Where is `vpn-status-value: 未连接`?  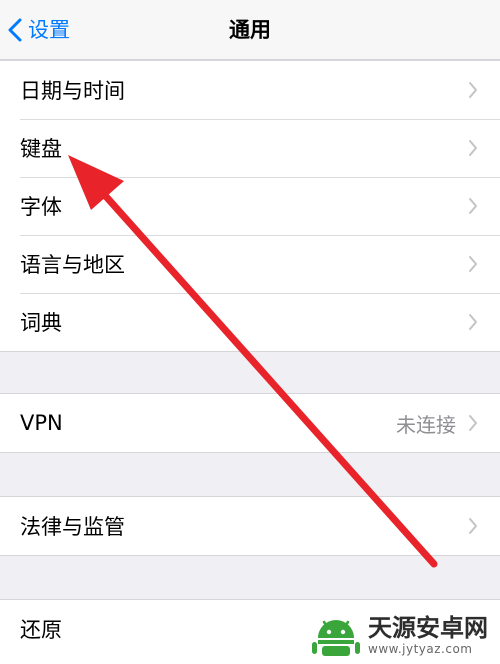
vpn-status-value: 未连接 is located at coordinates (426, 424).